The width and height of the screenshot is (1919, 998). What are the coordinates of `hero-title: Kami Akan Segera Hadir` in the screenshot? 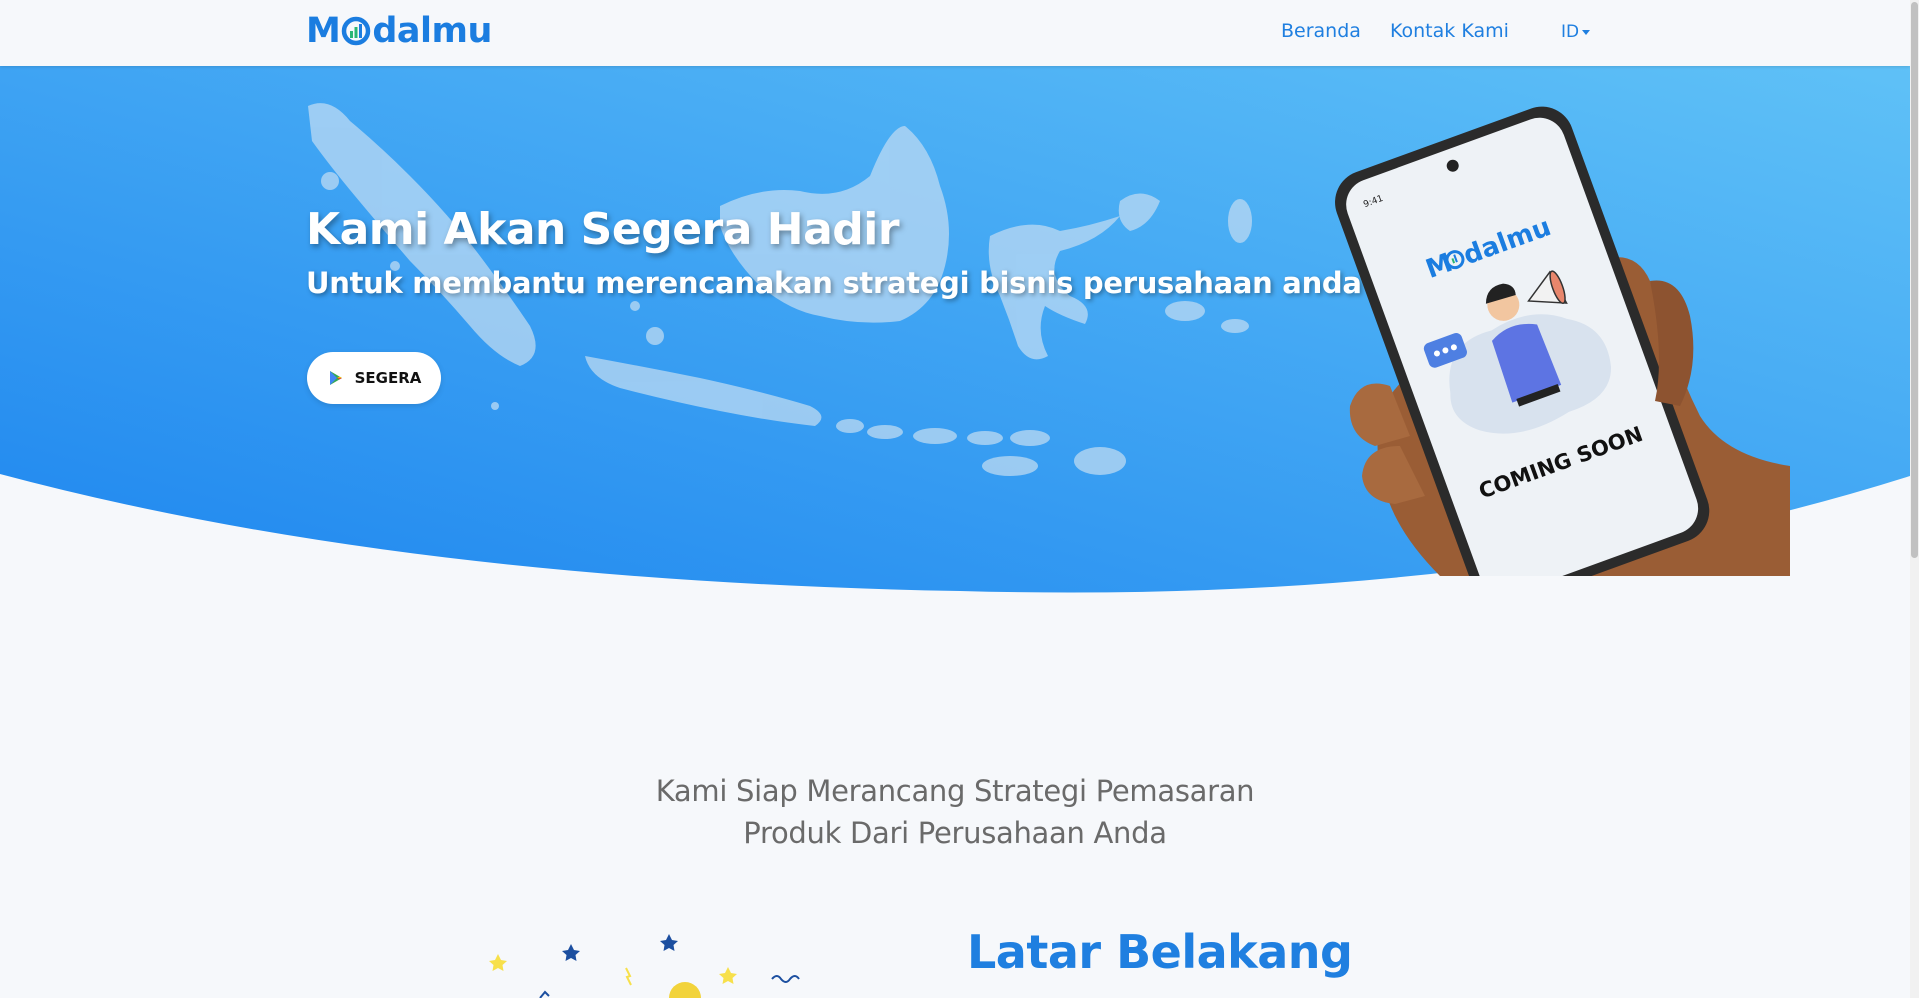 It's located at (603, 229).